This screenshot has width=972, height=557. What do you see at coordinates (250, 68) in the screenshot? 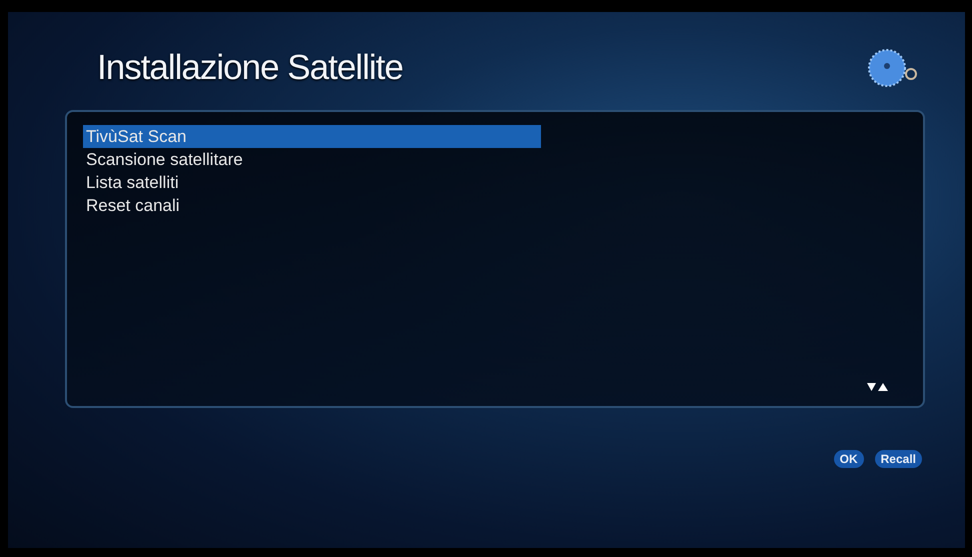
I see `page-title: Installazione Satellite` at bounding box center [250, 68].